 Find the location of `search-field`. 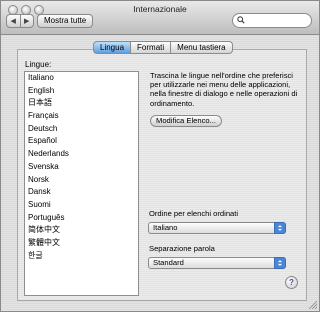

search-field is located at coordinates (272, 20).